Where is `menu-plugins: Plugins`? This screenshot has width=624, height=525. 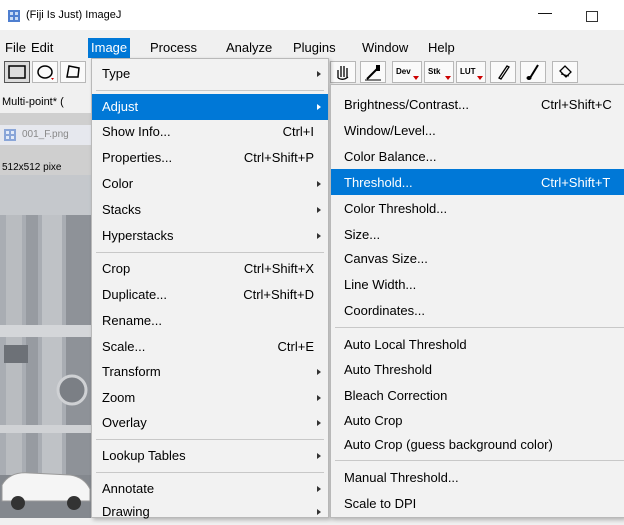 menu-plugins: Plugins is located at coordinates (314, 47).